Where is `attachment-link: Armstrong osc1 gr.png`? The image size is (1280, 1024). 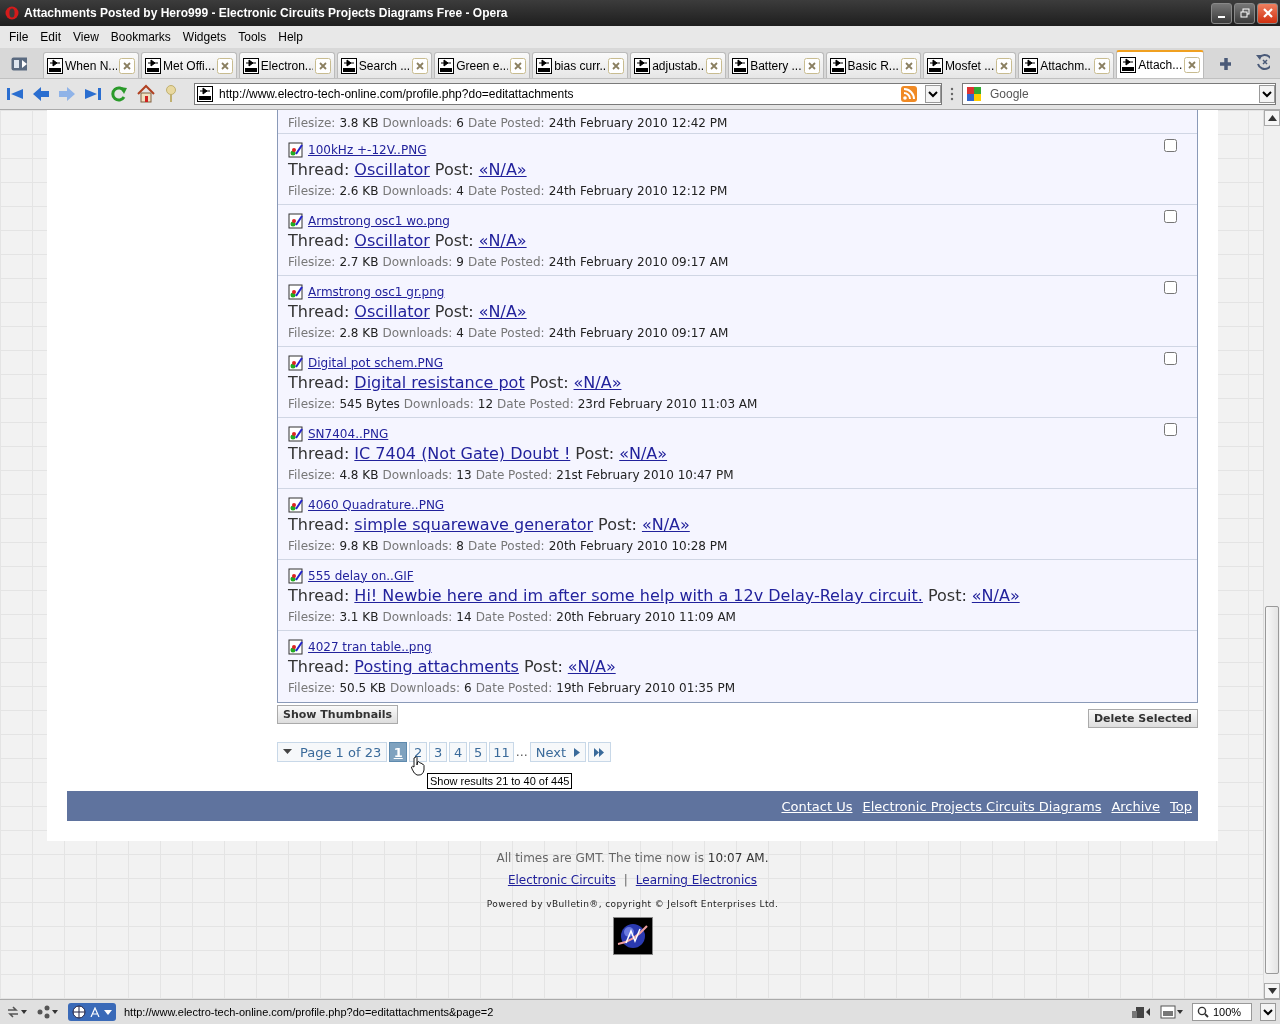 attachment-link: Armstrong osc1 gr.png is located at coordinates (376, 291).